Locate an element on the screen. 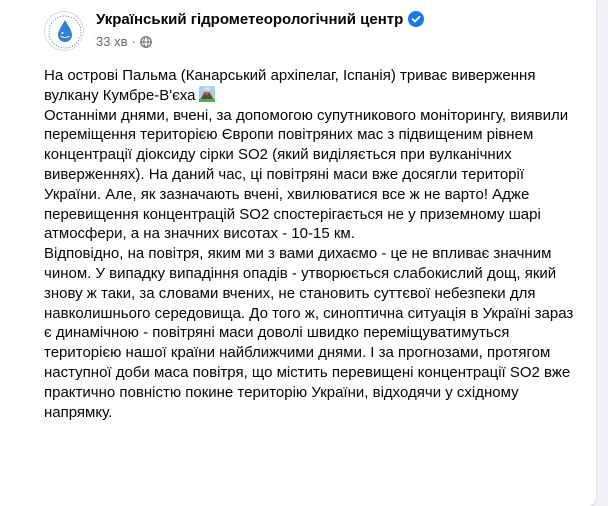  globe-icon is located at coordinates (146, 42).